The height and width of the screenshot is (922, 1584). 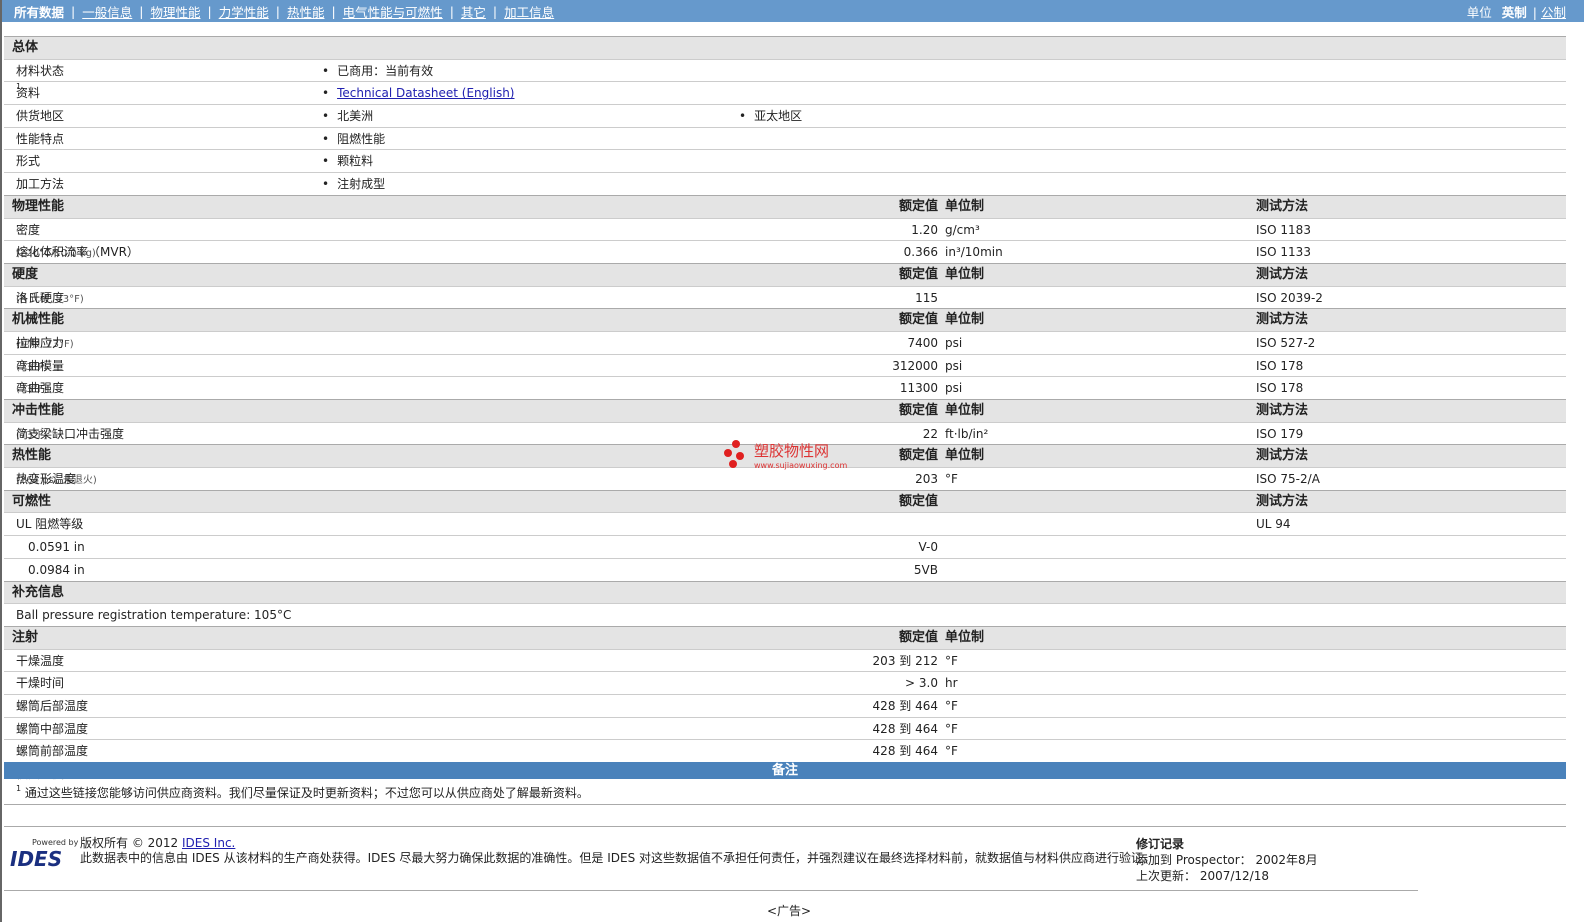 What do you see at coordinates (25, 637) in the screenshot?
I see `label-text: 注射` at bounding box center [25, 637].